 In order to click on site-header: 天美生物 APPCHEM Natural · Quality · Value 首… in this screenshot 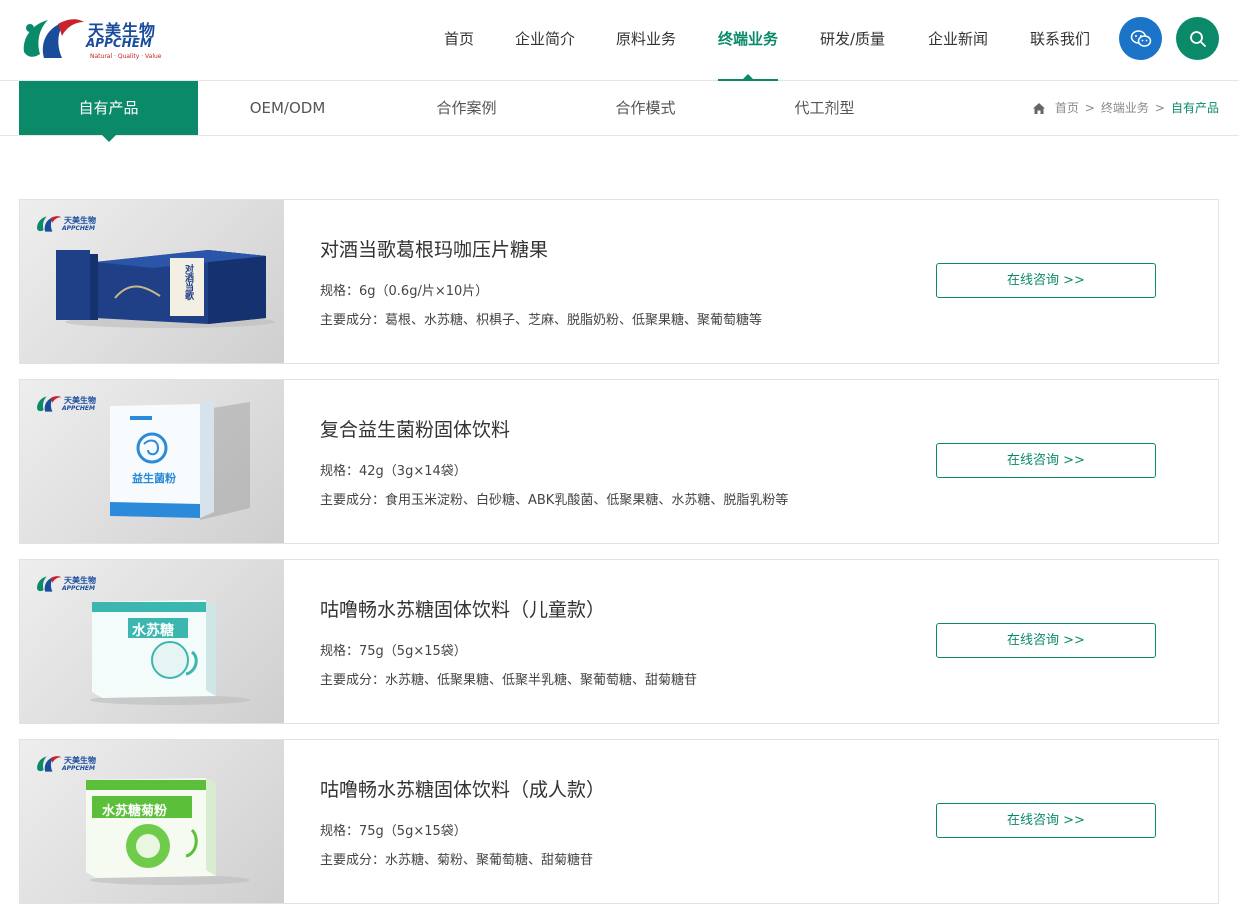, I will do `click(619, 40)`.